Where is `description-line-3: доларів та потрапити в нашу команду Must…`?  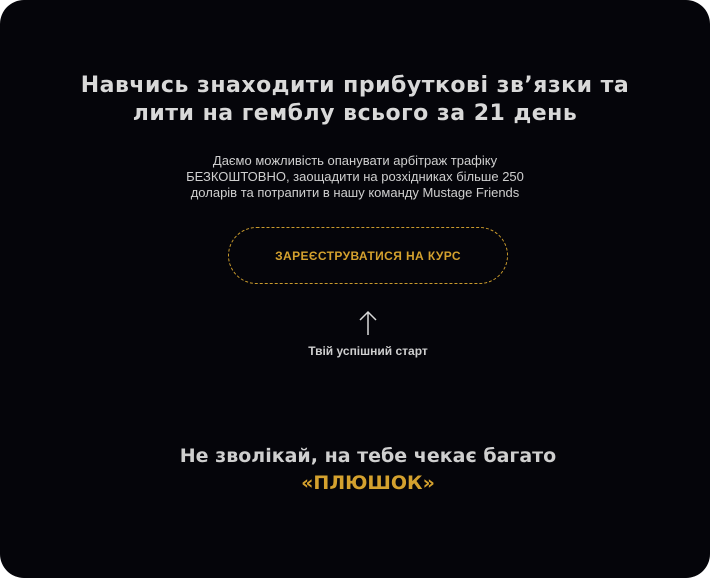 description-line-3: доларів та потрапити в нашу команду Must… is located at coordinates (355, 192).